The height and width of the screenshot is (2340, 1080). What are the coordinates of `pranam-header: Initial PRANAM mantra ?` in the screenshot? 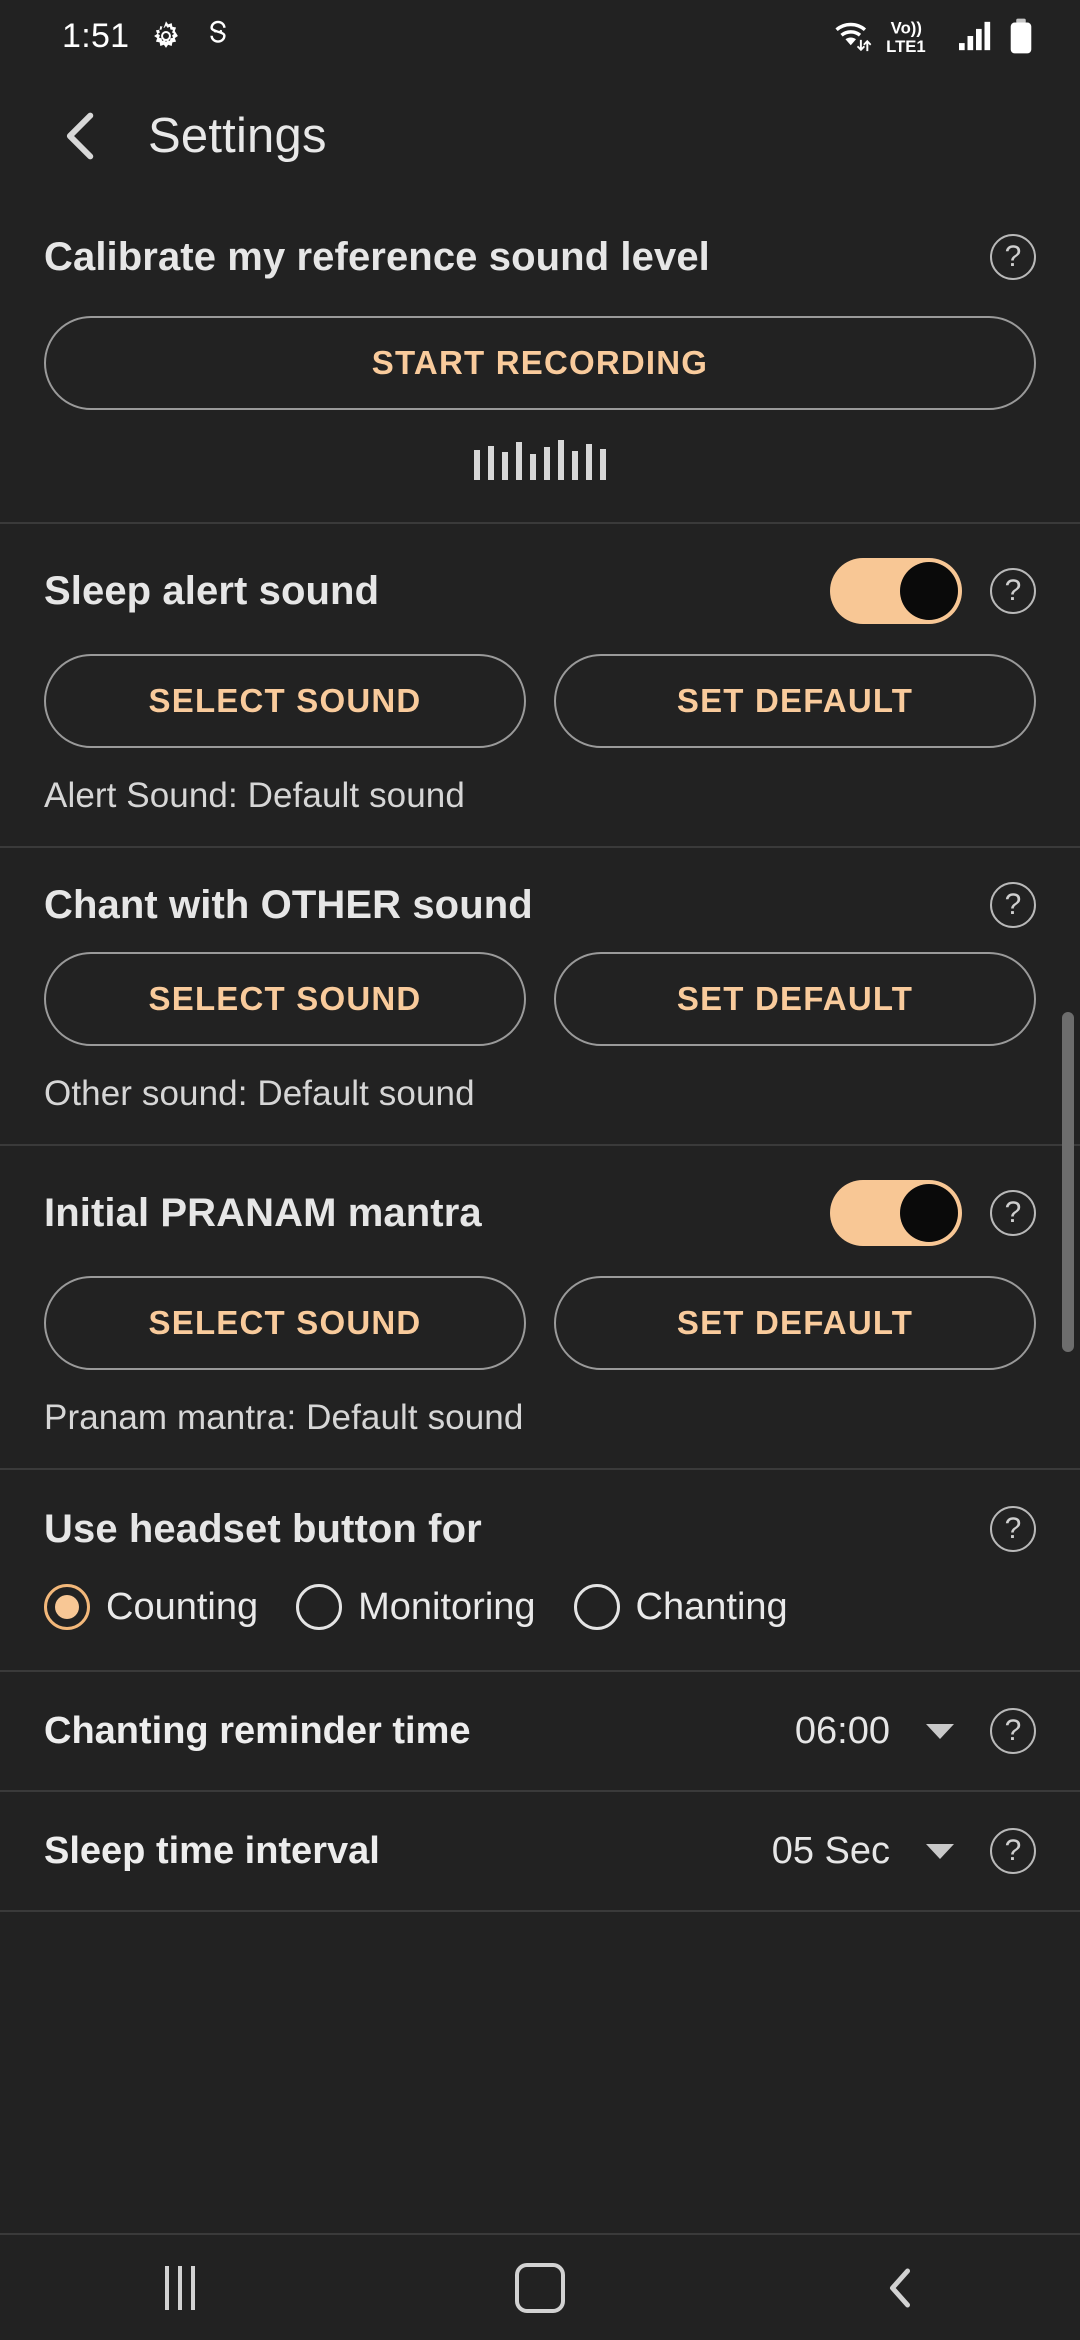 It's located at (540, 1213).